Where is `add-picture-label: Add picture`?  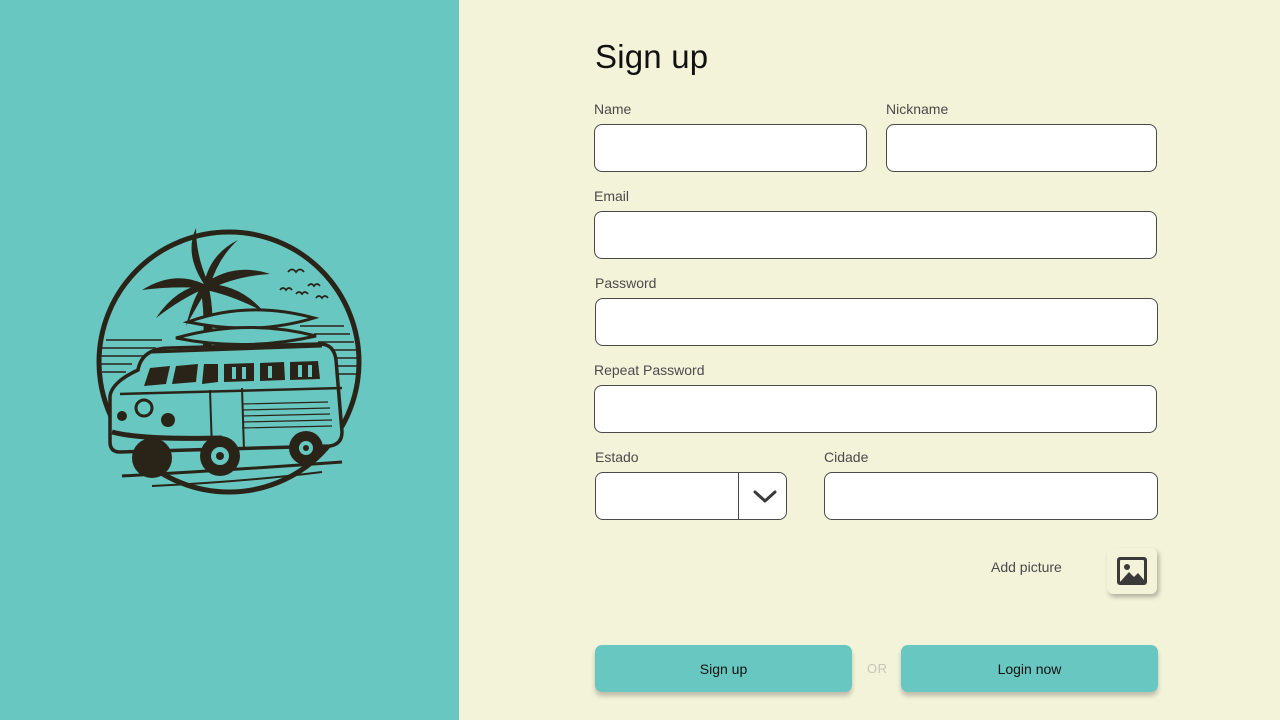 add-picture-label: Add picture is located at coordinates (1026, 567).